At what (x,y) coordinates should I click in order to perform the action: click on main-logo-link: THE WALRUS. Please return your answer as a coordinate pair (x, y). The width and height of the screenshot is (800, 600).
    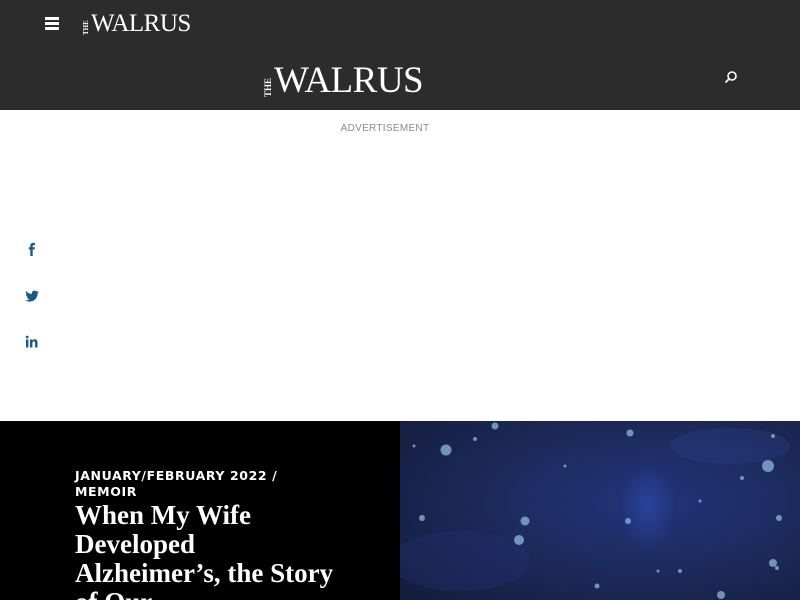
    Looking at the image, I should click on (343, 80).